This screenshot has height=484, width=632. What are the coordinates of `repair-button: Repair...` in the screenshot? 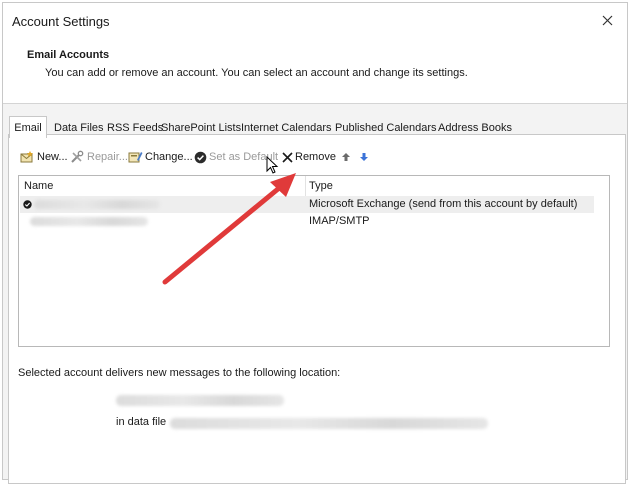 It's located at (99, 157).